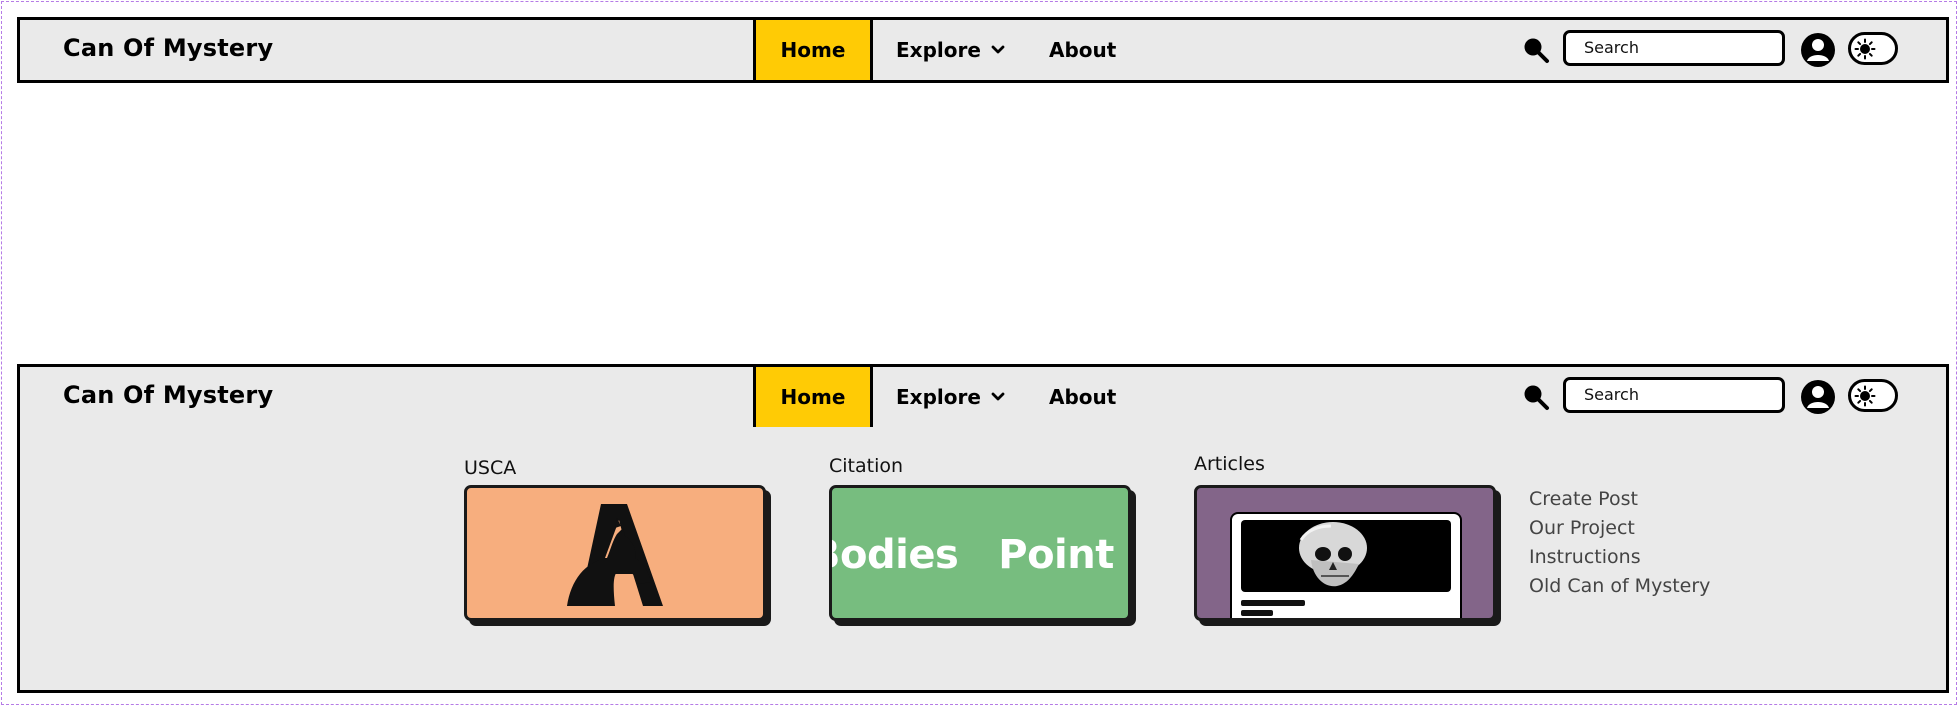 The width and height of the screenshot is (1960, 708). What do you see at coordinates (1619, 499) in the screenshot?
I see `create-post-link: Create Post` at bounding box center [1619, 499].